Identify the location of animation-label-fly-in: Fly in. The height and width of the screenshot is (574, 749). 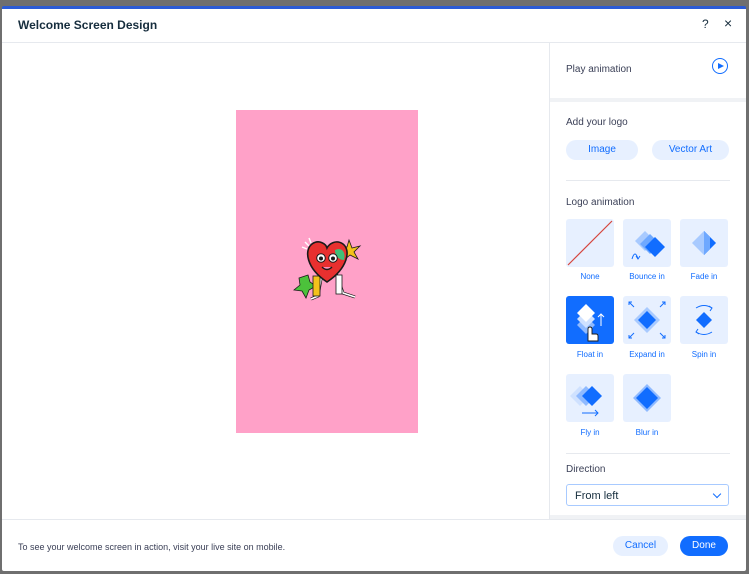
(590, 432).